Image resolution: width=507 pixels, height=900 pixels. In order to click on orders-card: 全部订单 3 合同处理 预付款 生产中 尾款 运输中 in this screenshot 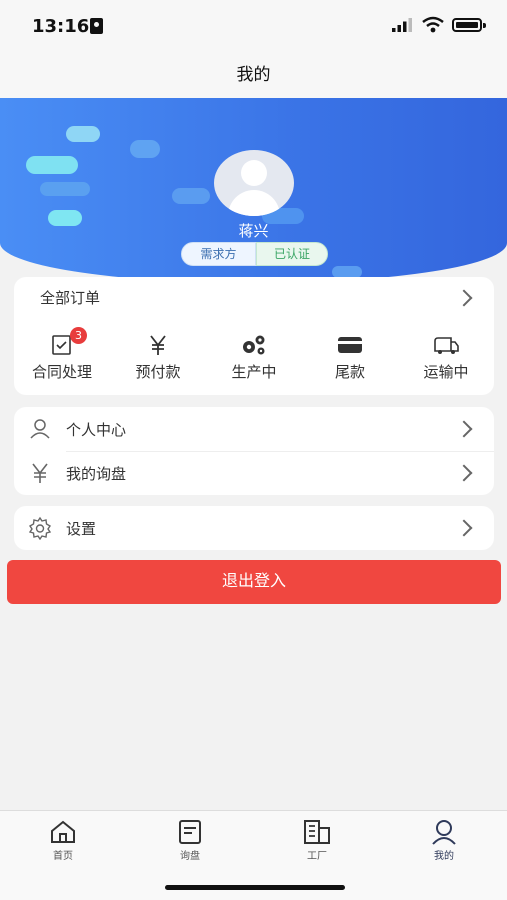, I will do `click(254, 336)`.